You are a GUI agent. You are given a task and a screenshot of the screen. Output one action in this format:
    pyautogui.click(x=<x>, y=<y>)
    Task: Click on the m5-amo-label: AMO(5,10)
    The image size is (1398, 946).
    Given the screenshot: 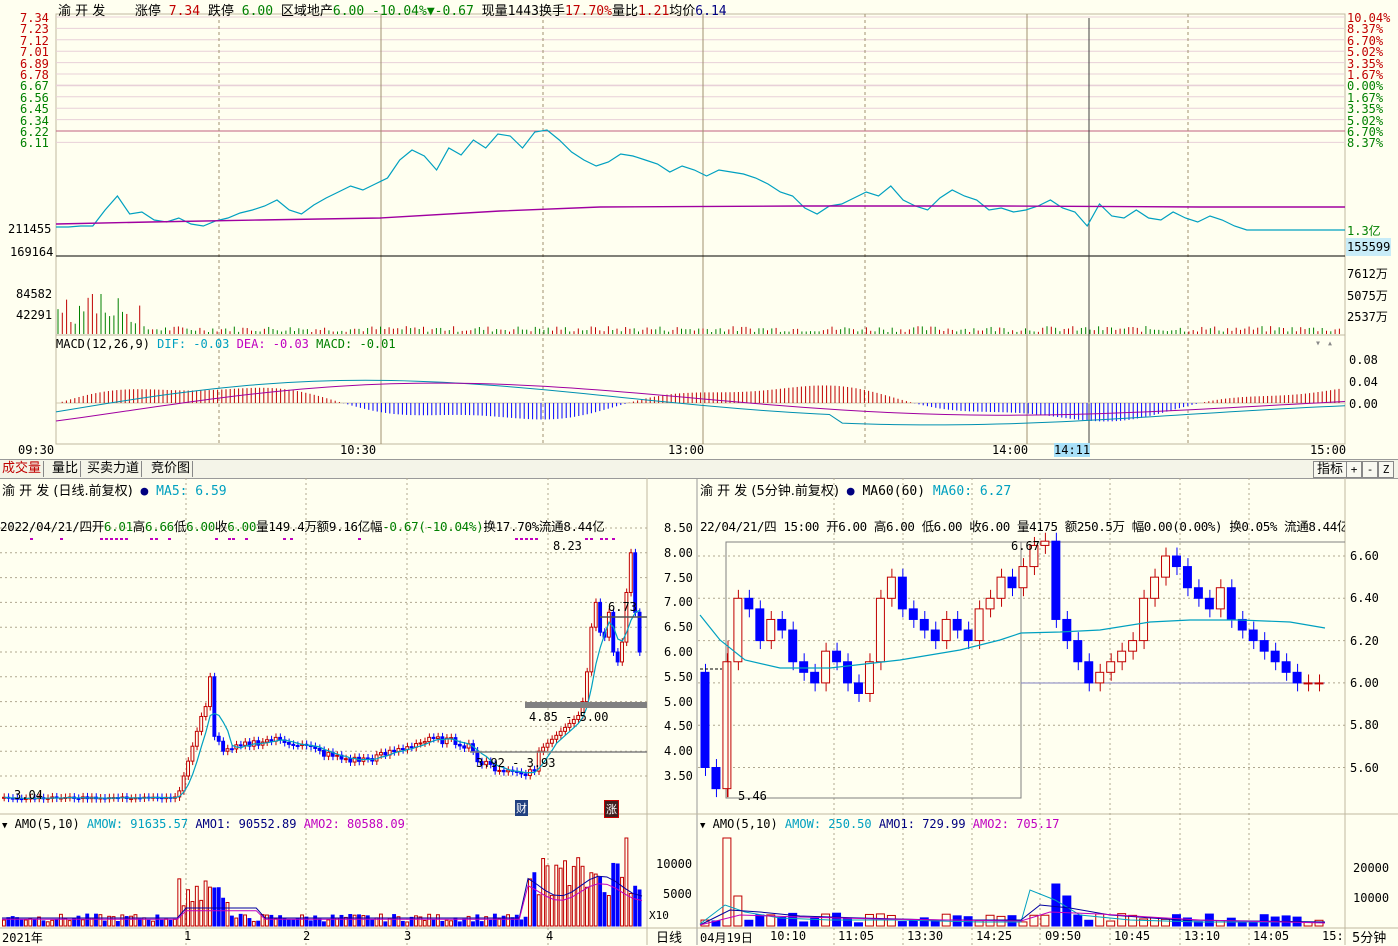 What is the action you would take?
    pyautogui.click(x=745, y=824)
    